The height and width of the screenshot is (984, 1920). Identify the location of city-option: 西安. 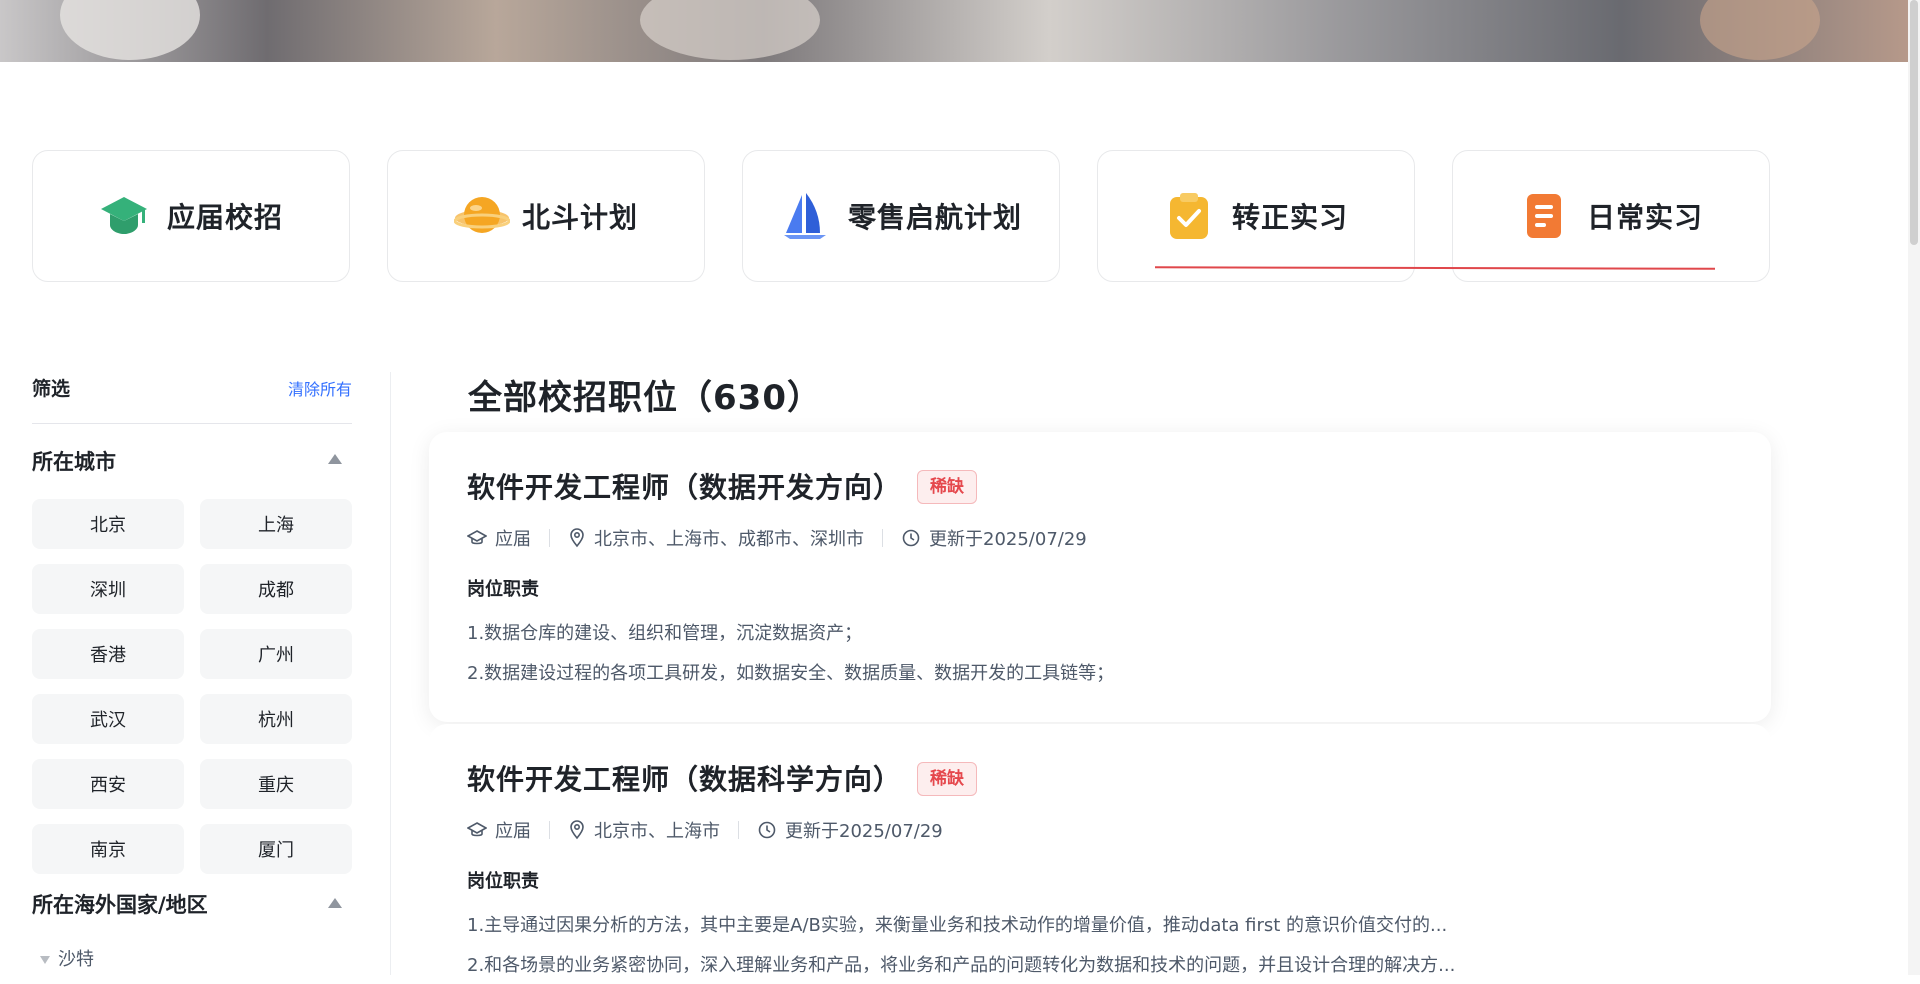
(108, 784).